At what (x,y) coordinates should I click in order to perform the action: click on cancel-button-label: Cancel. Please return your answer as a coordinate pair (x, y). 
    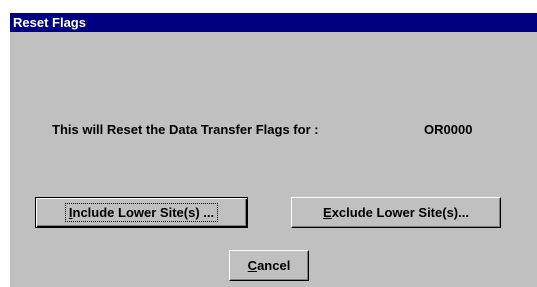
    Looking at the image, I should click on (269, 265).